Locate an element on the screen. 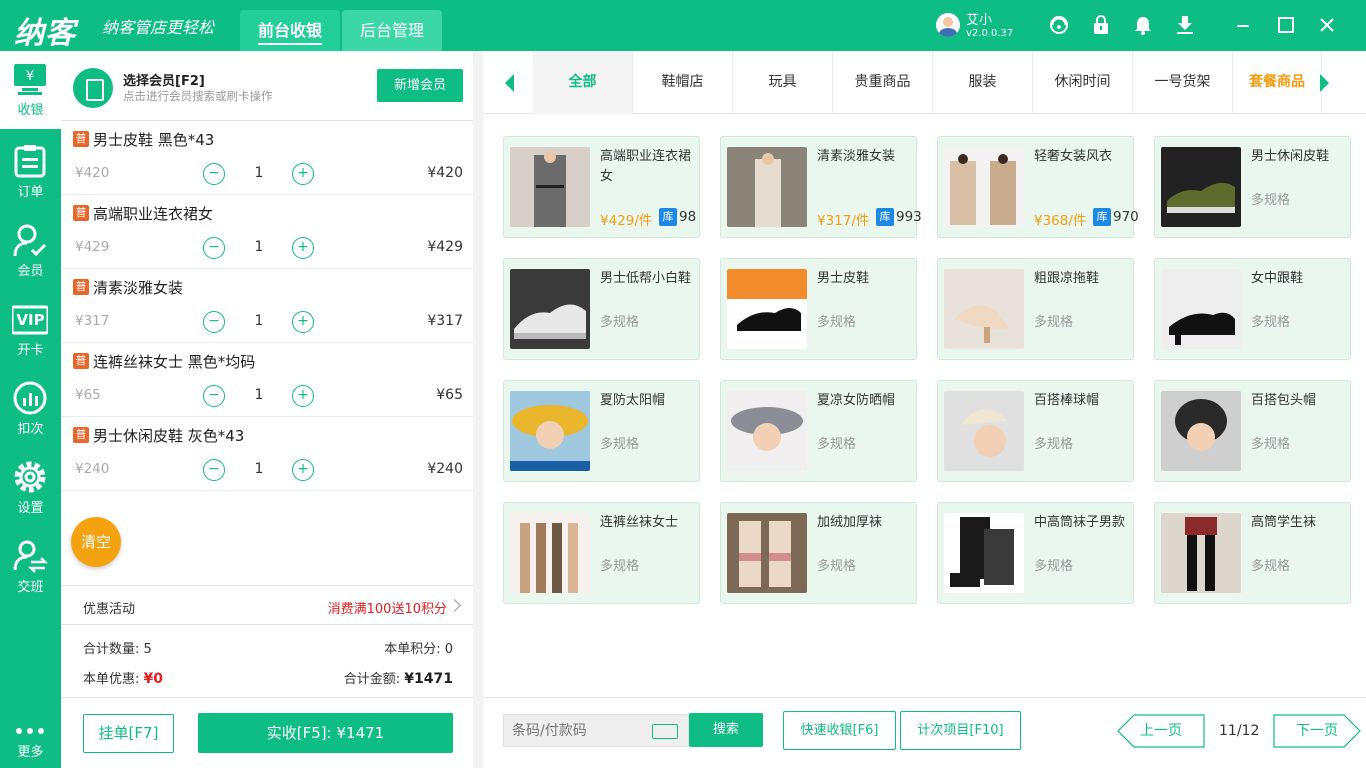 The image size is (1366, 768). pay-button: 实收[F5]: ¥1471 is located at coordinates (325, 733).